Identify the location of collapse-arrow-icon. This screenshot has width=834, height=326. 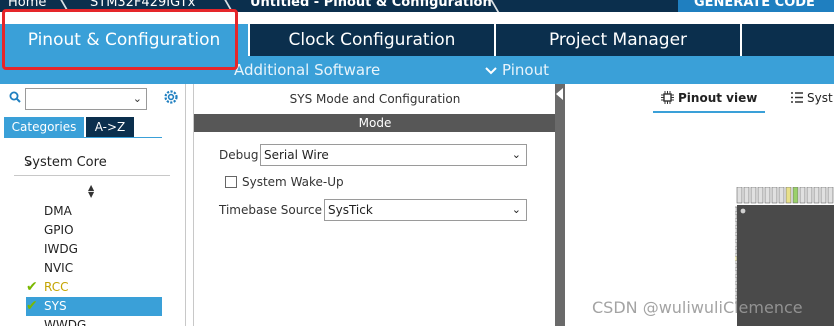
(559, 94).